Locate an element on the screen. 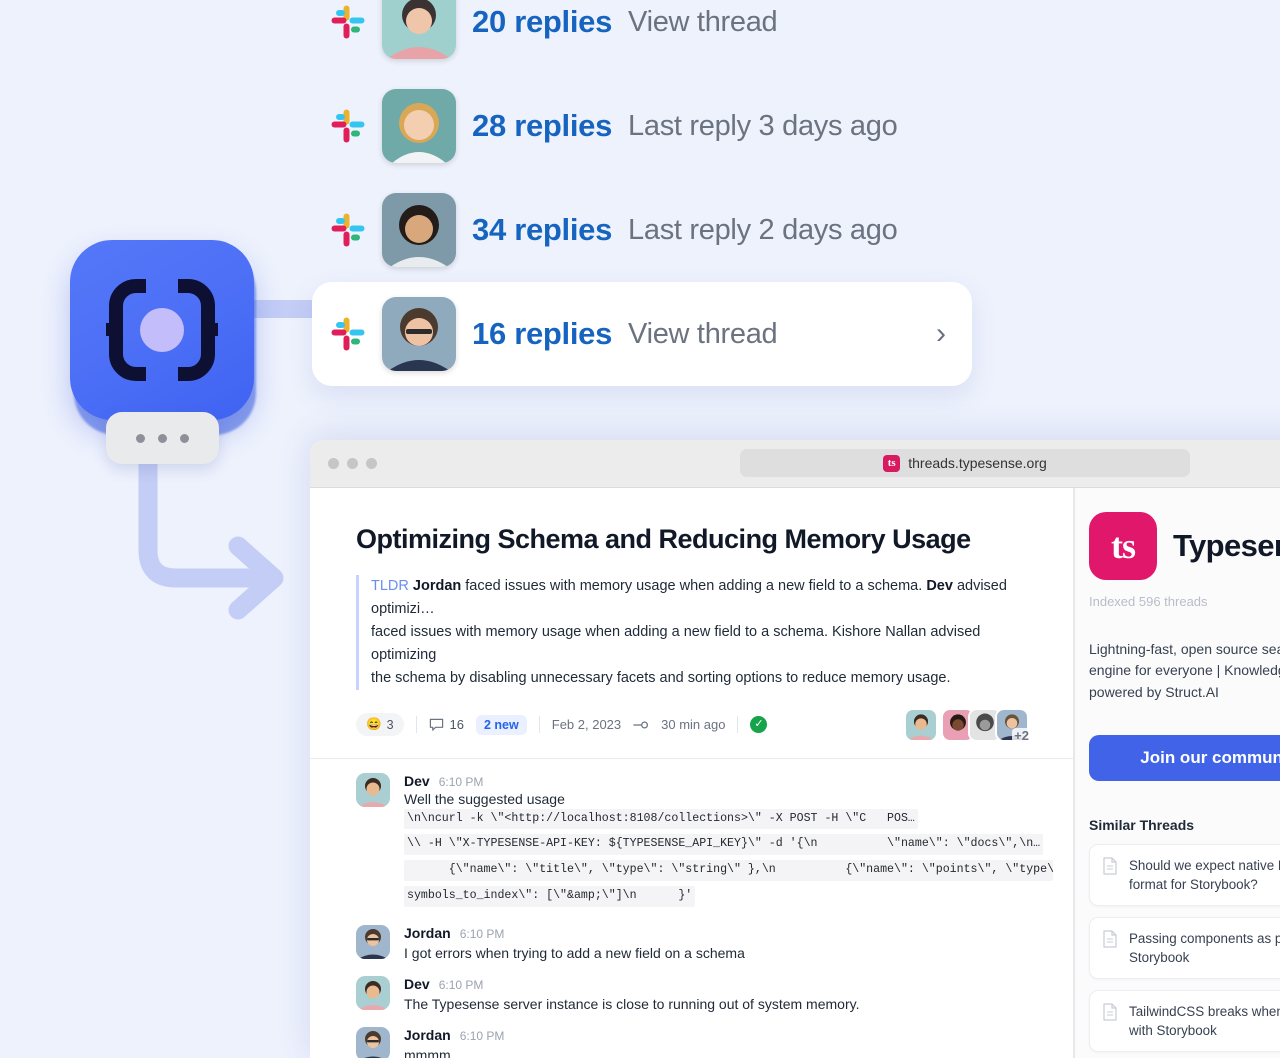 The image size is (1280, 1058). message-lead-text: Well the suggested usage is located at coordinates (484, 798).